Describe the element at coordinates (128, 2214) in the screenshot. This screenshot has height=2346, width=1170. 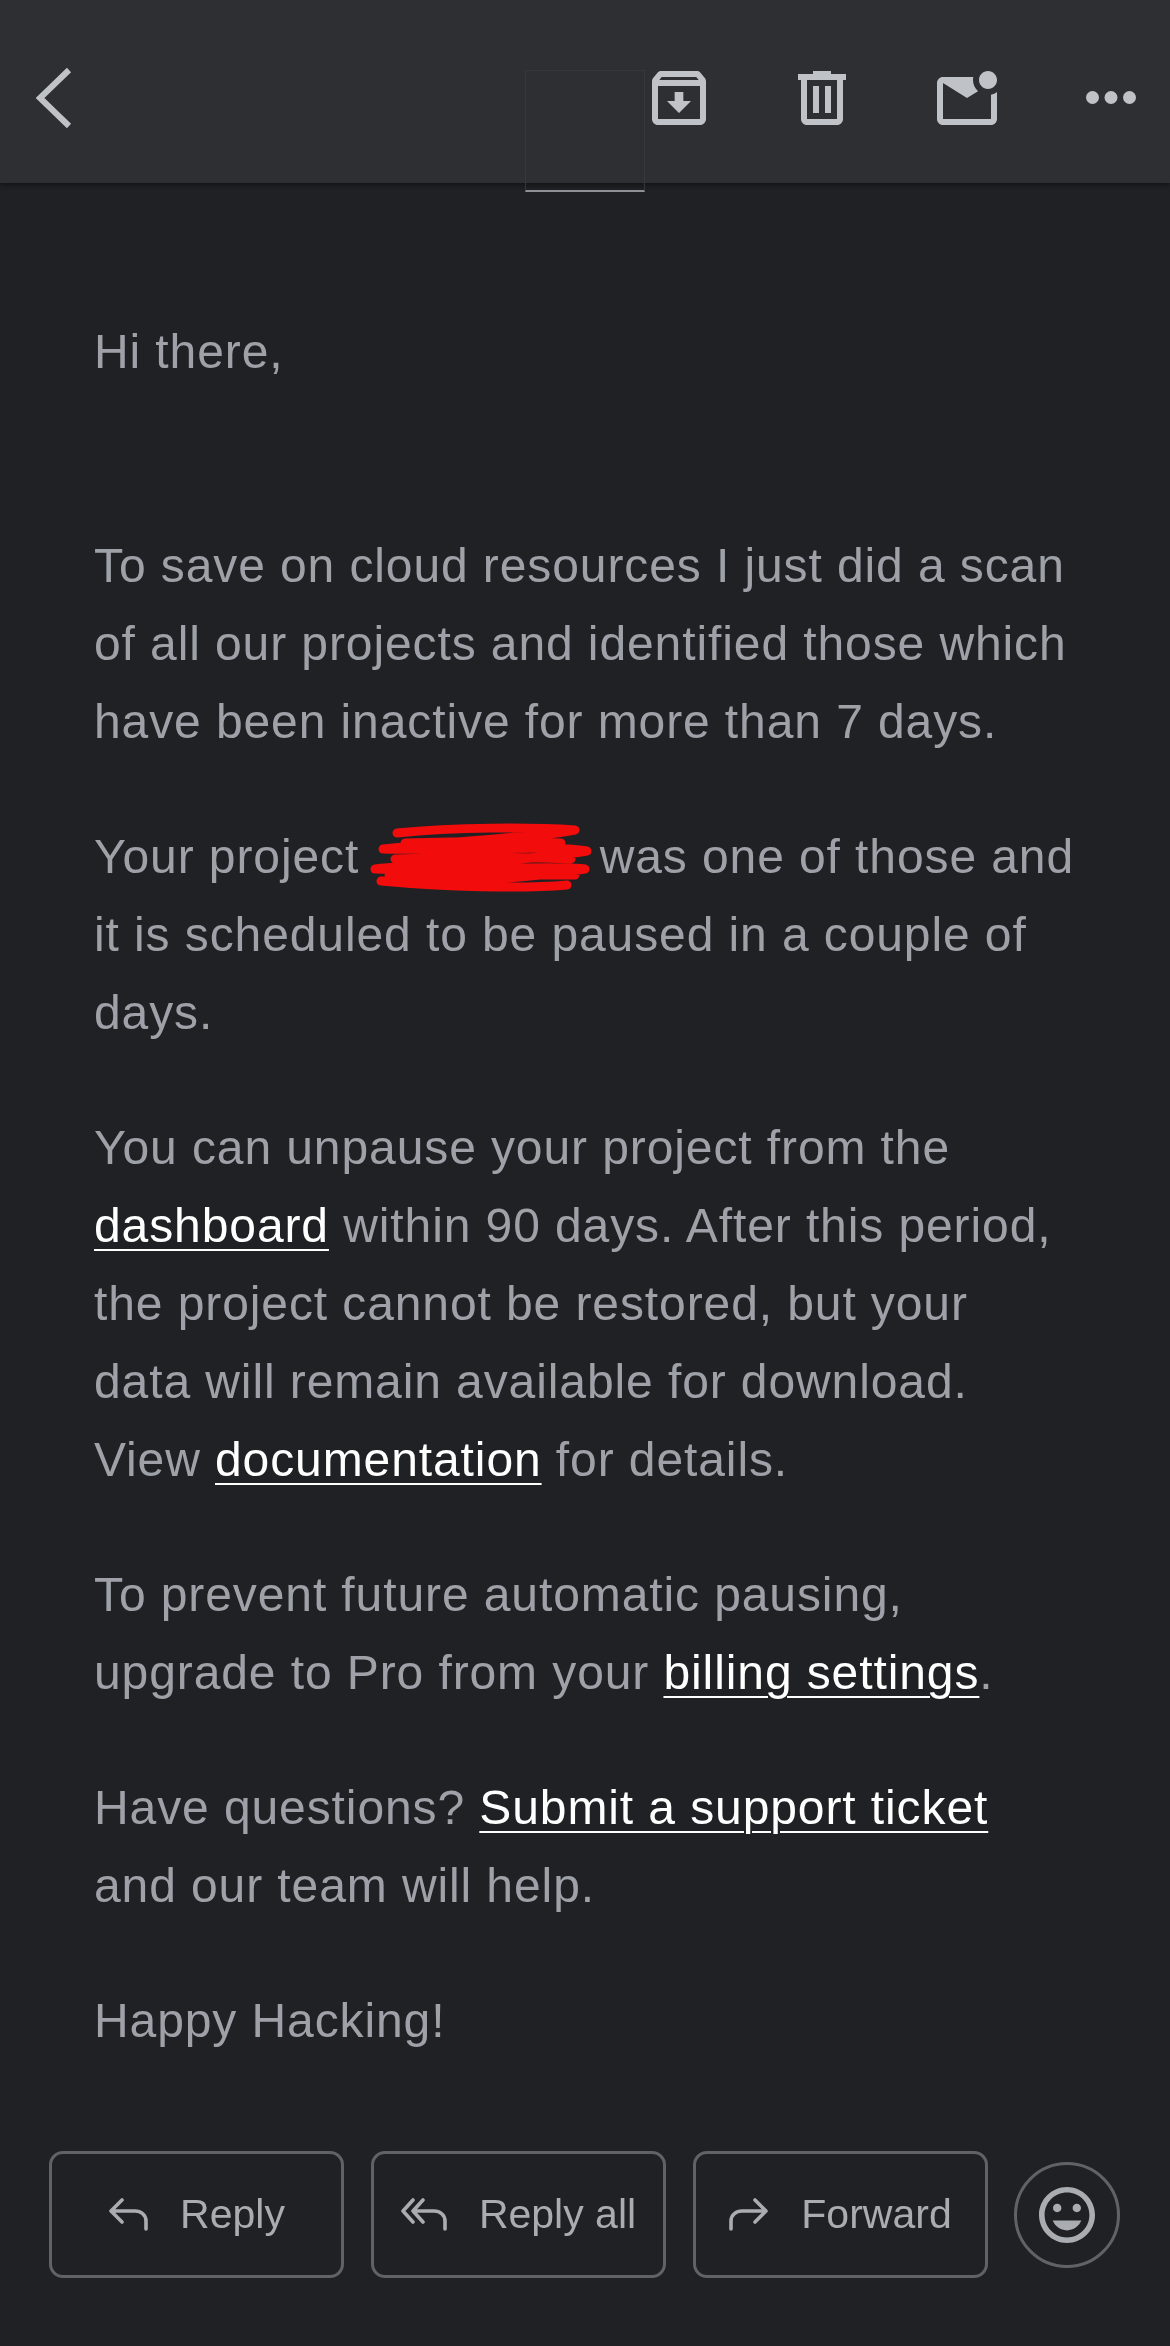
I see `reply-arrow-icon` at that location.